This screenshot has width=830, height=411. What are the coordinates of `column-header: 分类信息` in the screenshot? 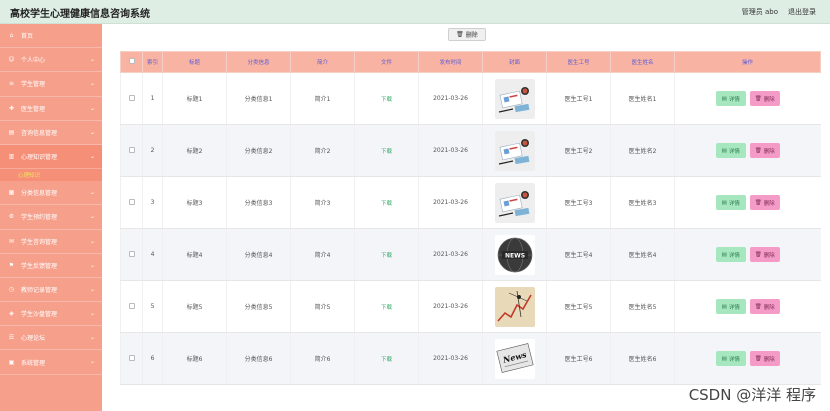 It's located at (258, 62).